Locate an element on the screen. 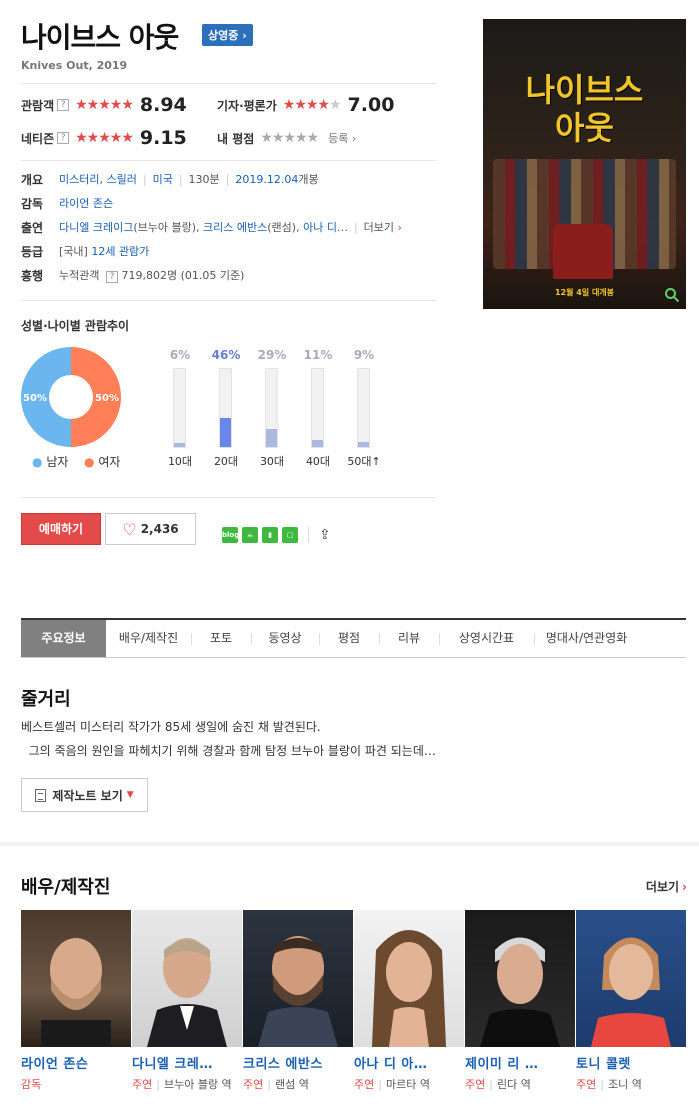 This screenshot has width=699, height=1115. cast-name: 토니 콜렛 is located at coordinates (631, 1062).